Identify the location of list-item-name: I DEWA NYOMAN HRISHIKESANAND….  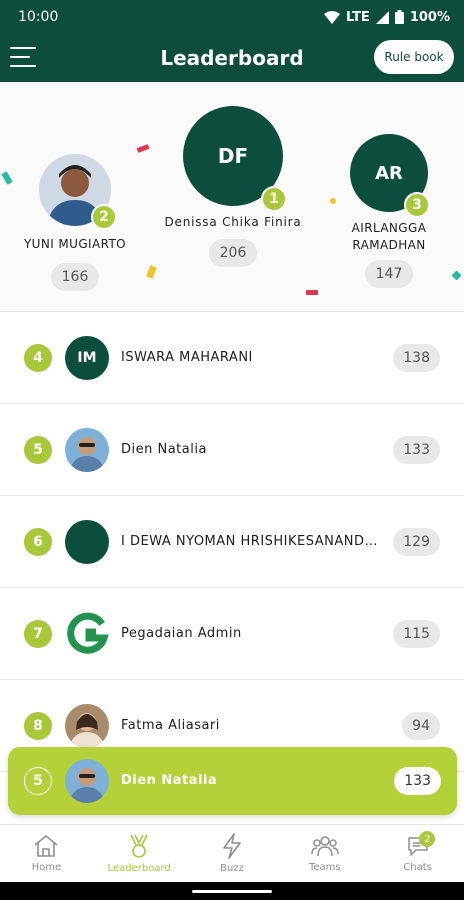
(249, 541).